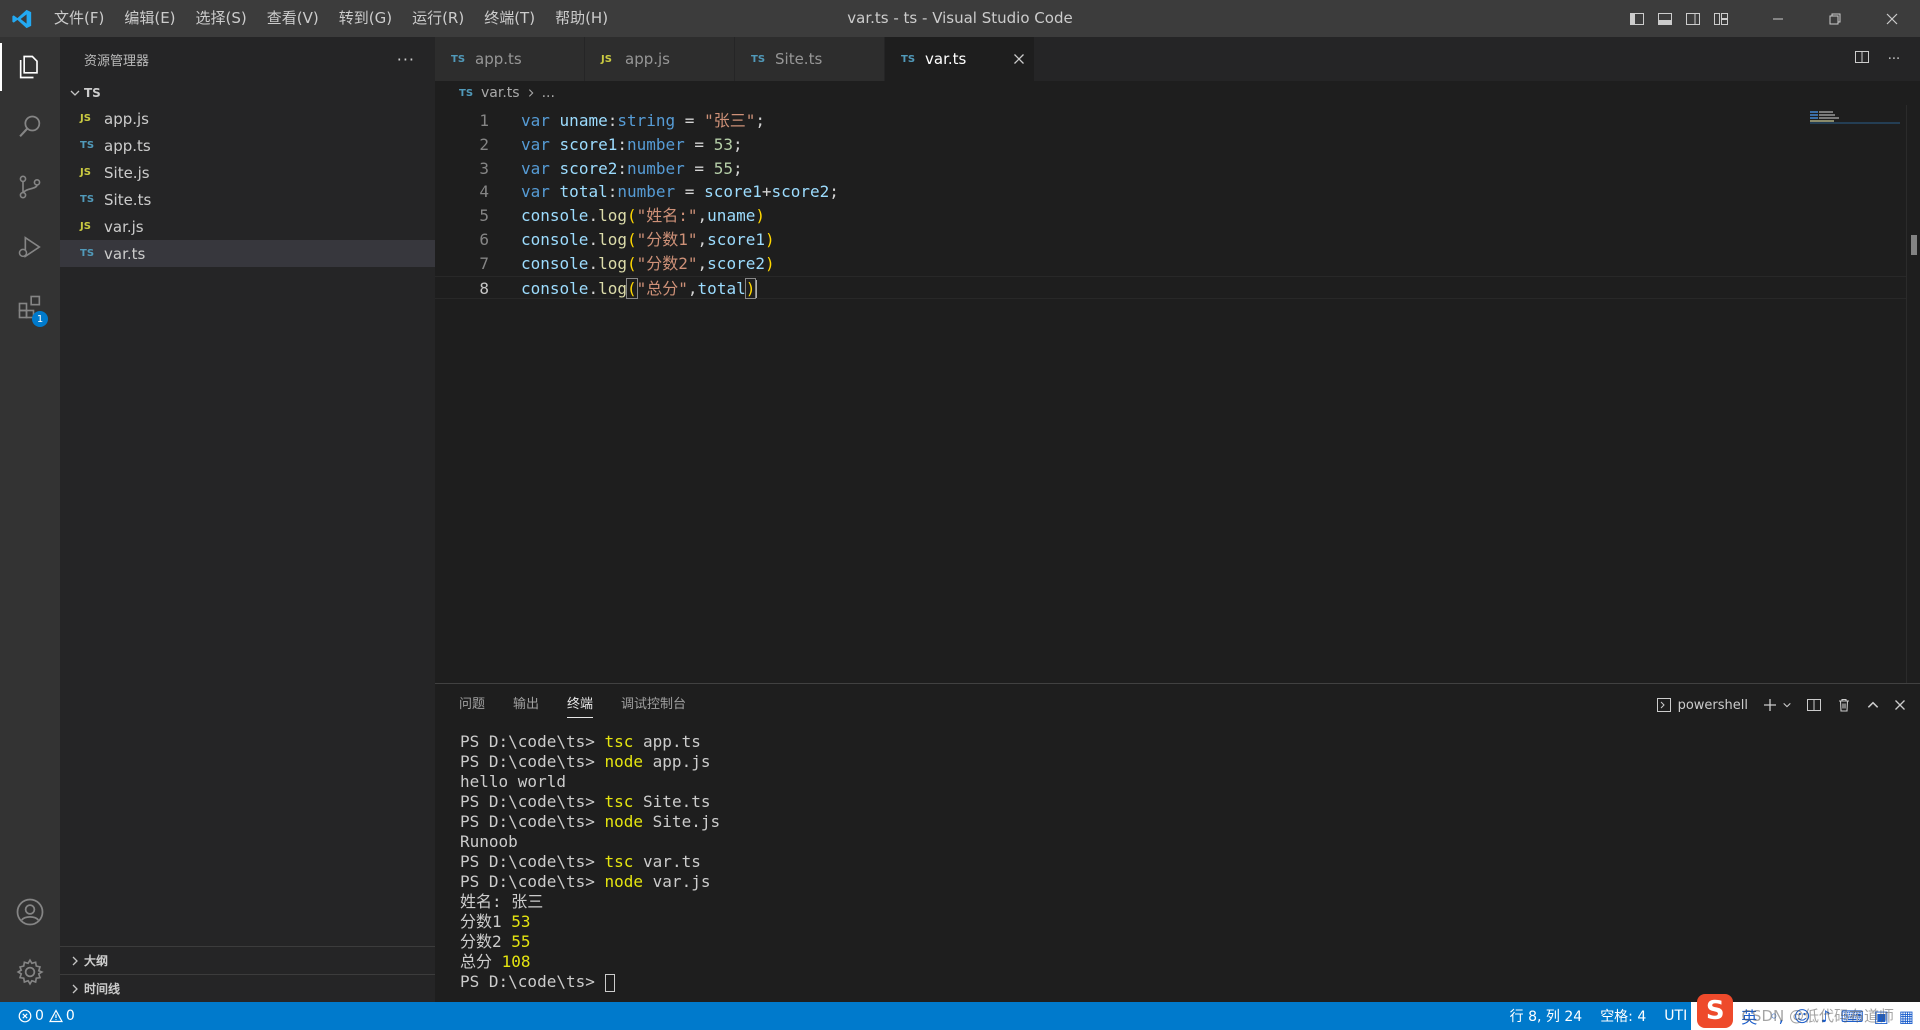  Describe the element at coordinates (1177, 264) in the screenshot. I see `code-line: 7 console.log("分数2",score2)` at that location.